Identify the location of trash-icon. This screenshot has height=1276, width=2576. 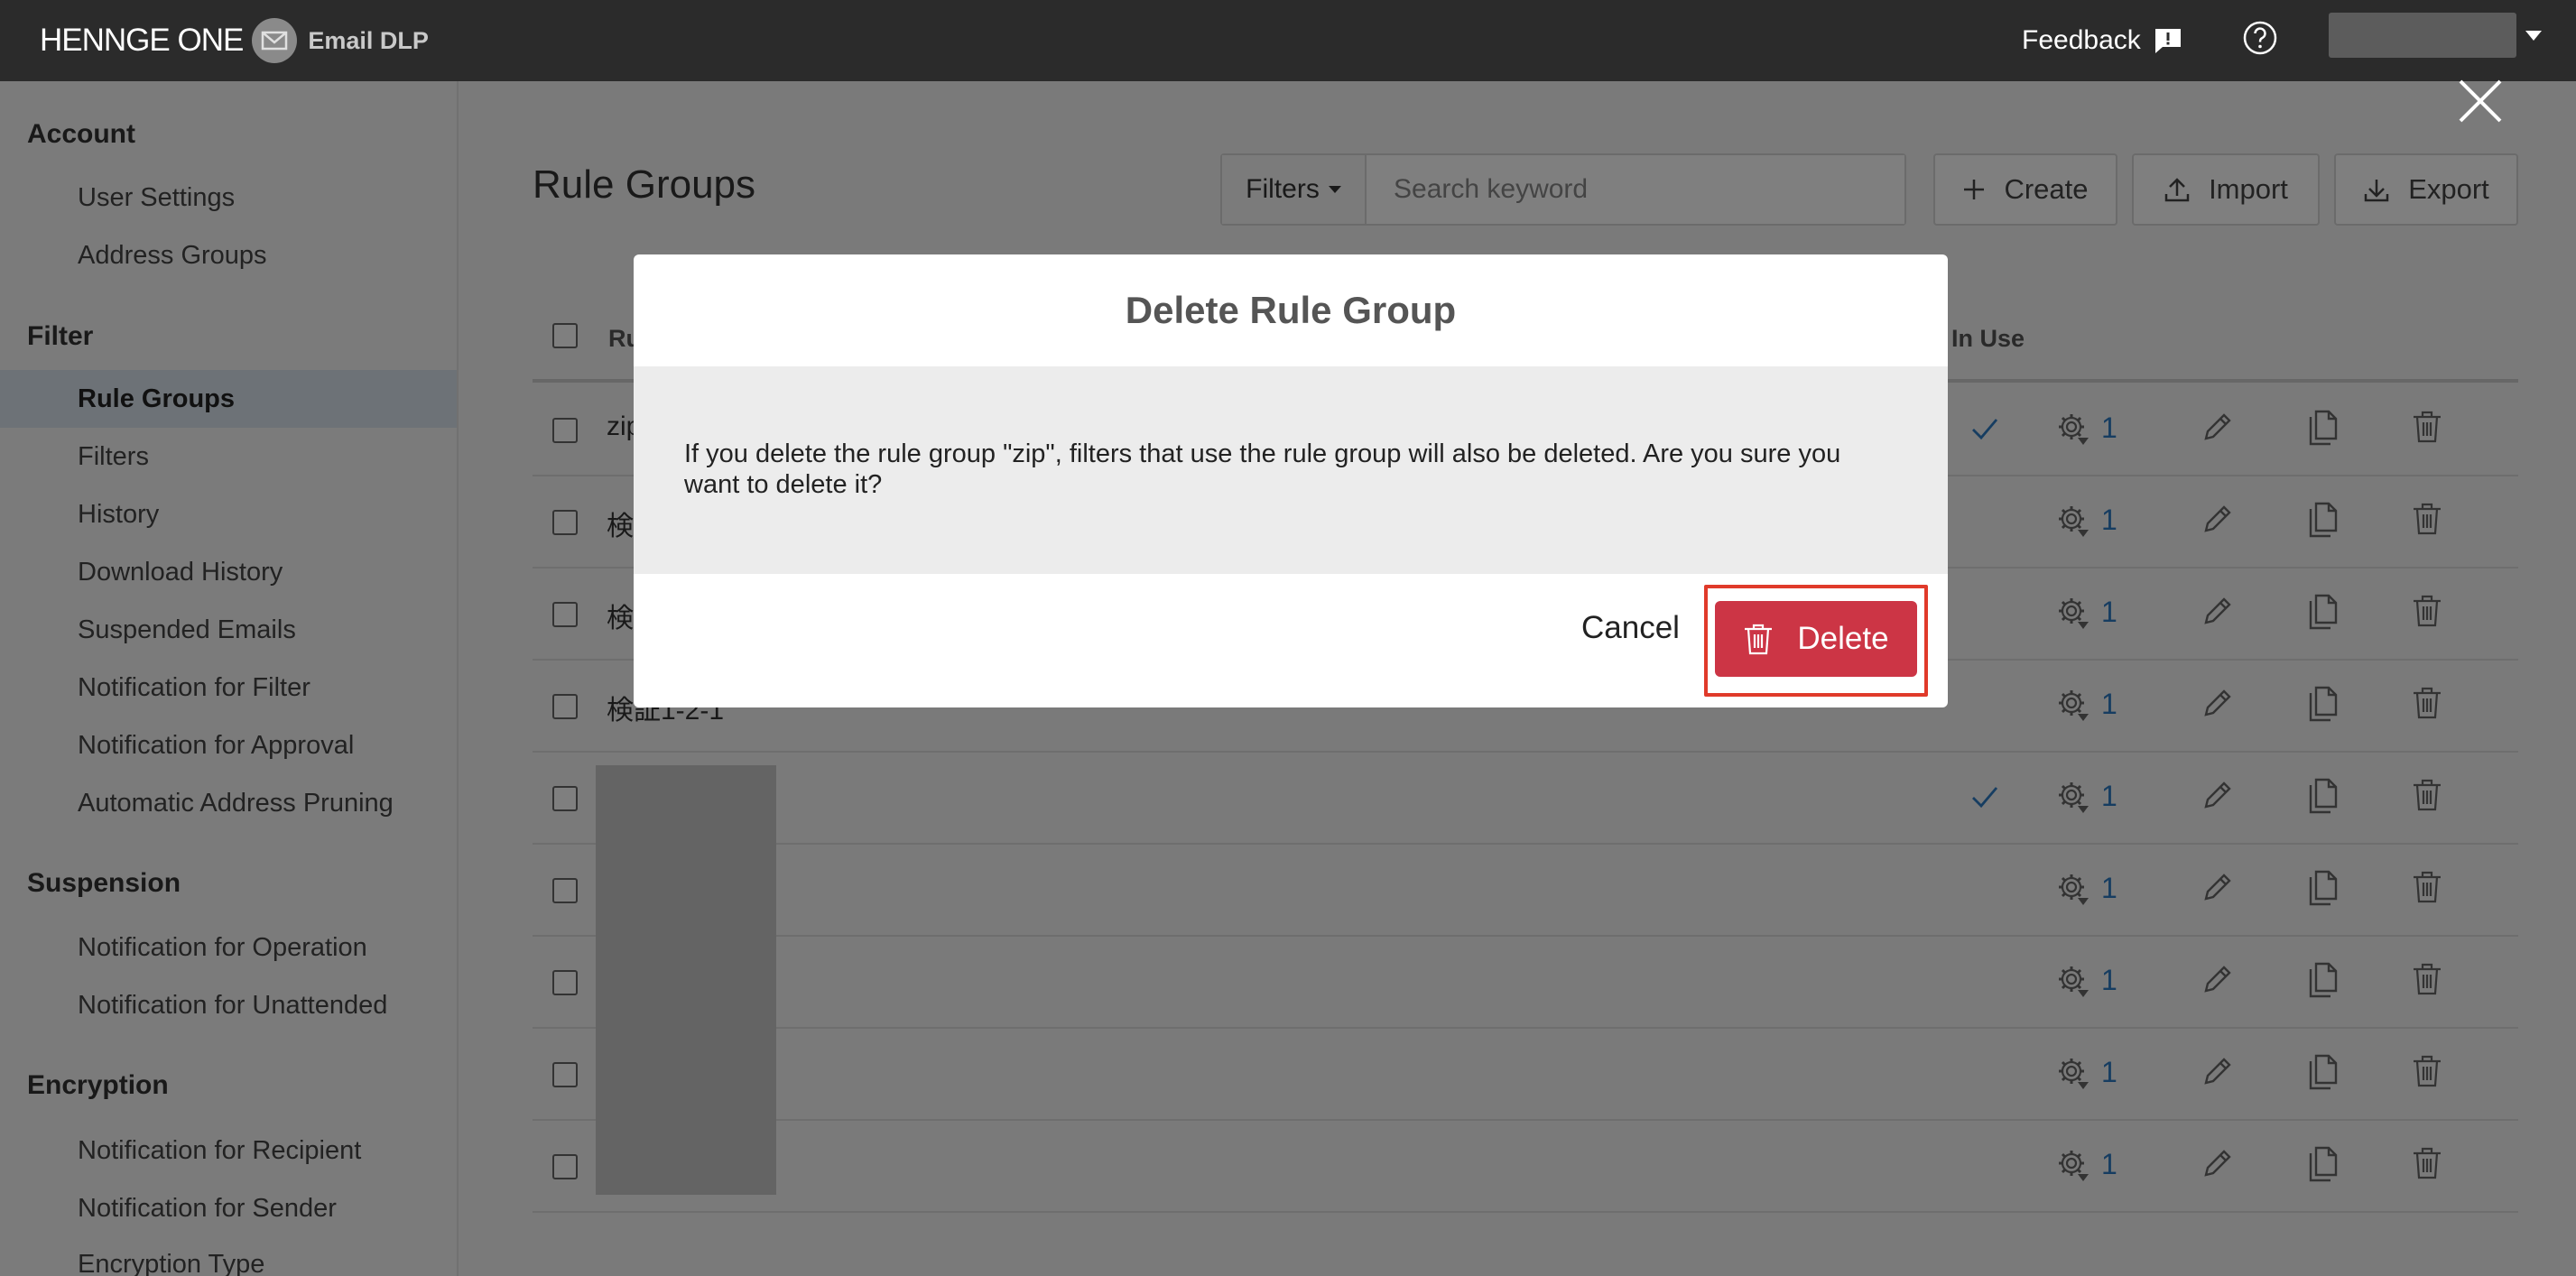
(1759, 639).